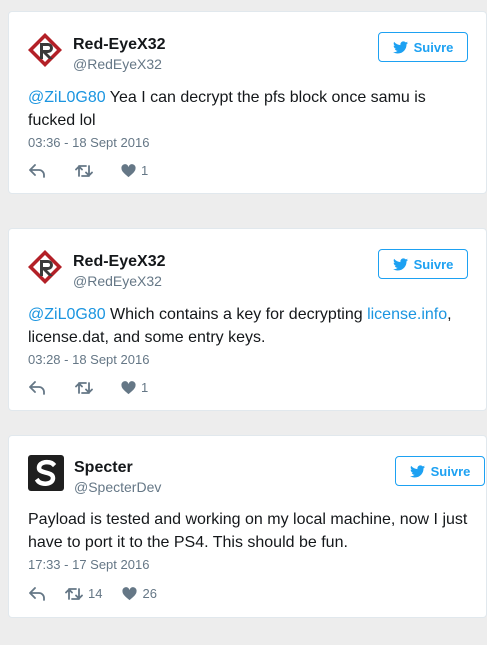  What do you see at coordinates (62, 120) in the screenshot?
I see `tweet-text-line: fucked lol` at bounding box center [62, 120].